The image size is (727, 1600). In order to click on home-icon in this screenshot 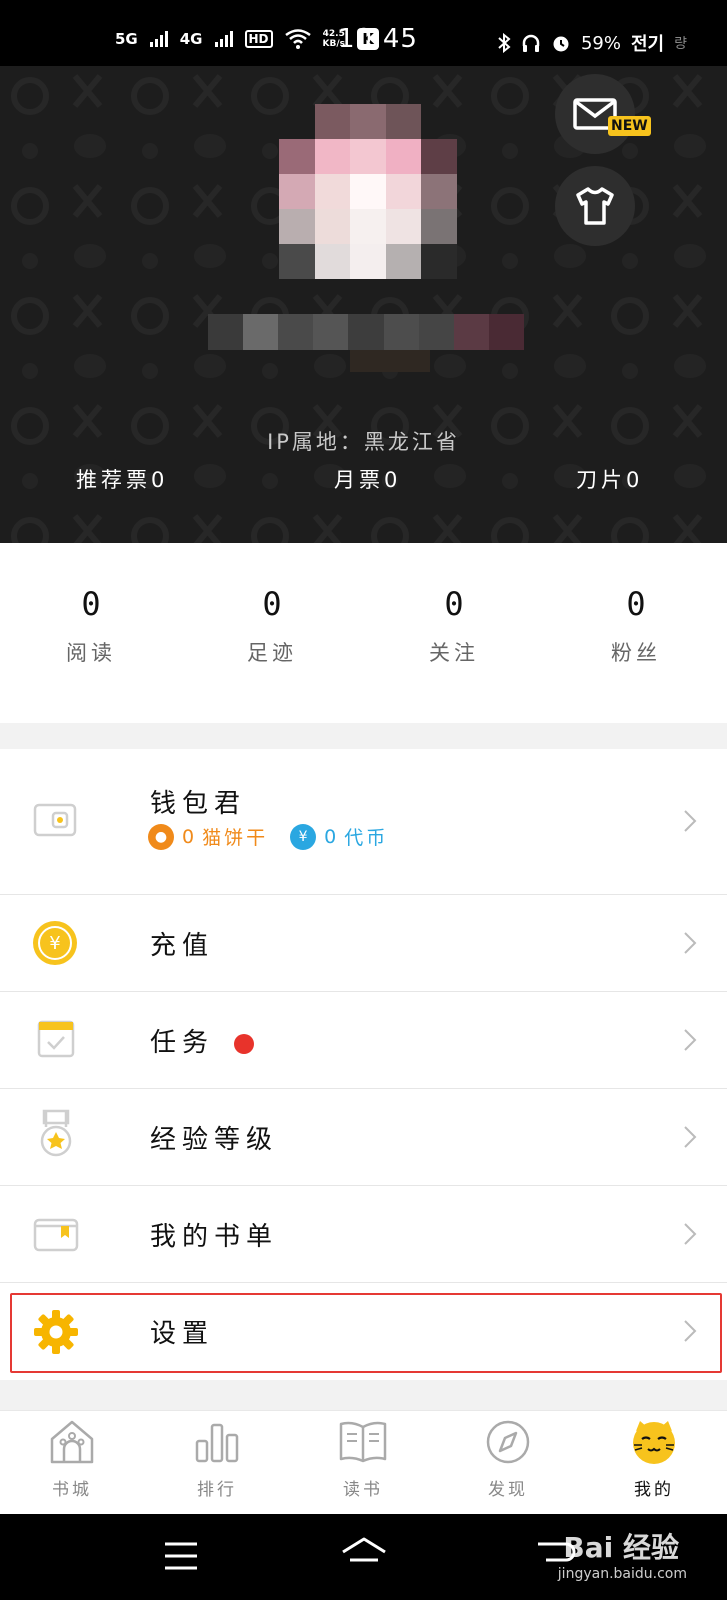, I will do `click(364, 1555)`.